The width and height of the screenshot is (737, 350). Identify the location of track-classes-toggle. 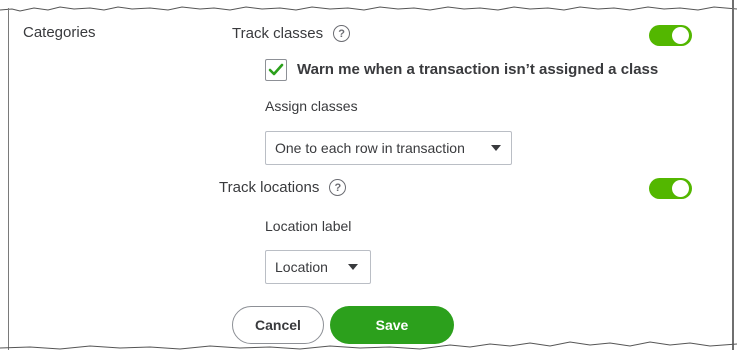
(670, 35).